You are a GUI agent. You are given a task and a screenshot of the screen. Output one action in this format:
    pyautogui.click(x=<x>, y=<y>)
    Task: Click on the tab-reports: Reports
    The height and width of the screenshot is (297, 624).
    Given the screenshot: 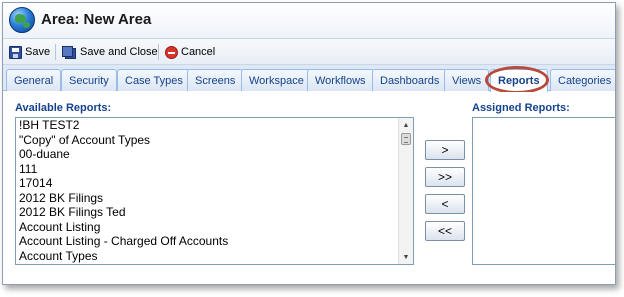 What is the action you would take?
    pyautogui.click(x=519, y=80)
    